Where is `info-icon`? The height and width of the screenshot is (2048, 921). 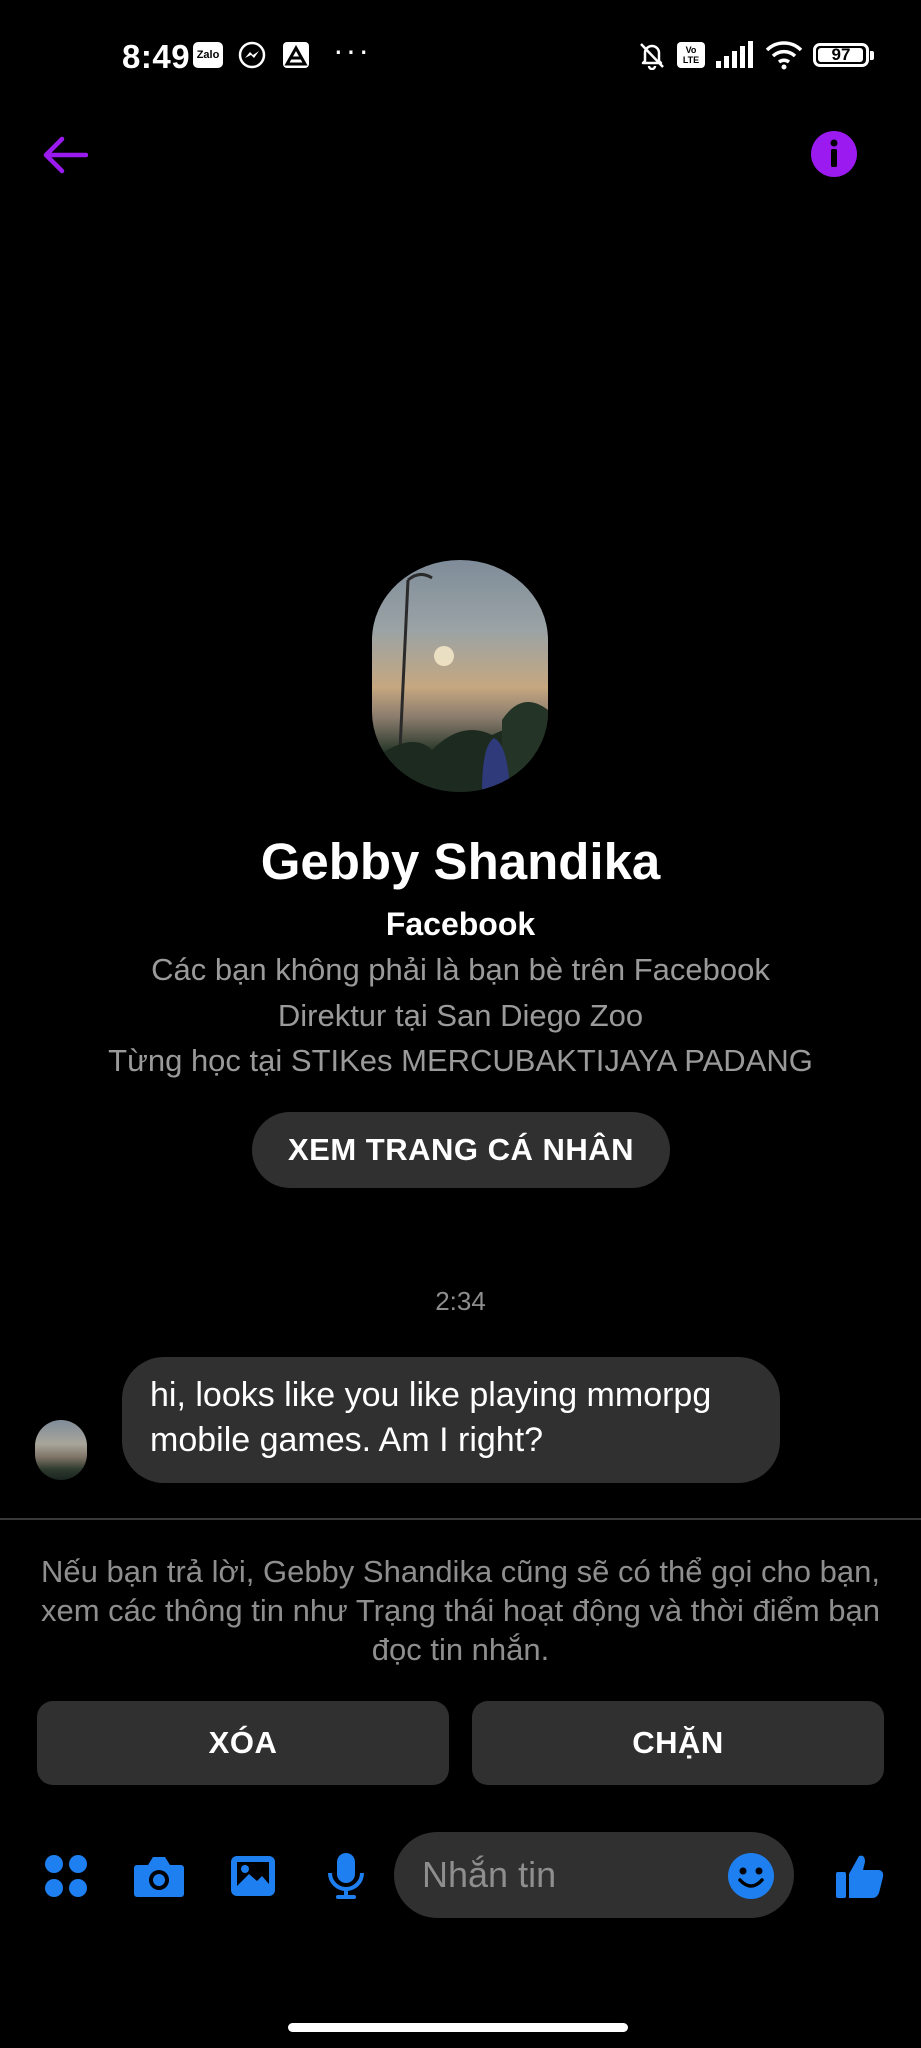 info-icon is located at coordinates (834, 154).